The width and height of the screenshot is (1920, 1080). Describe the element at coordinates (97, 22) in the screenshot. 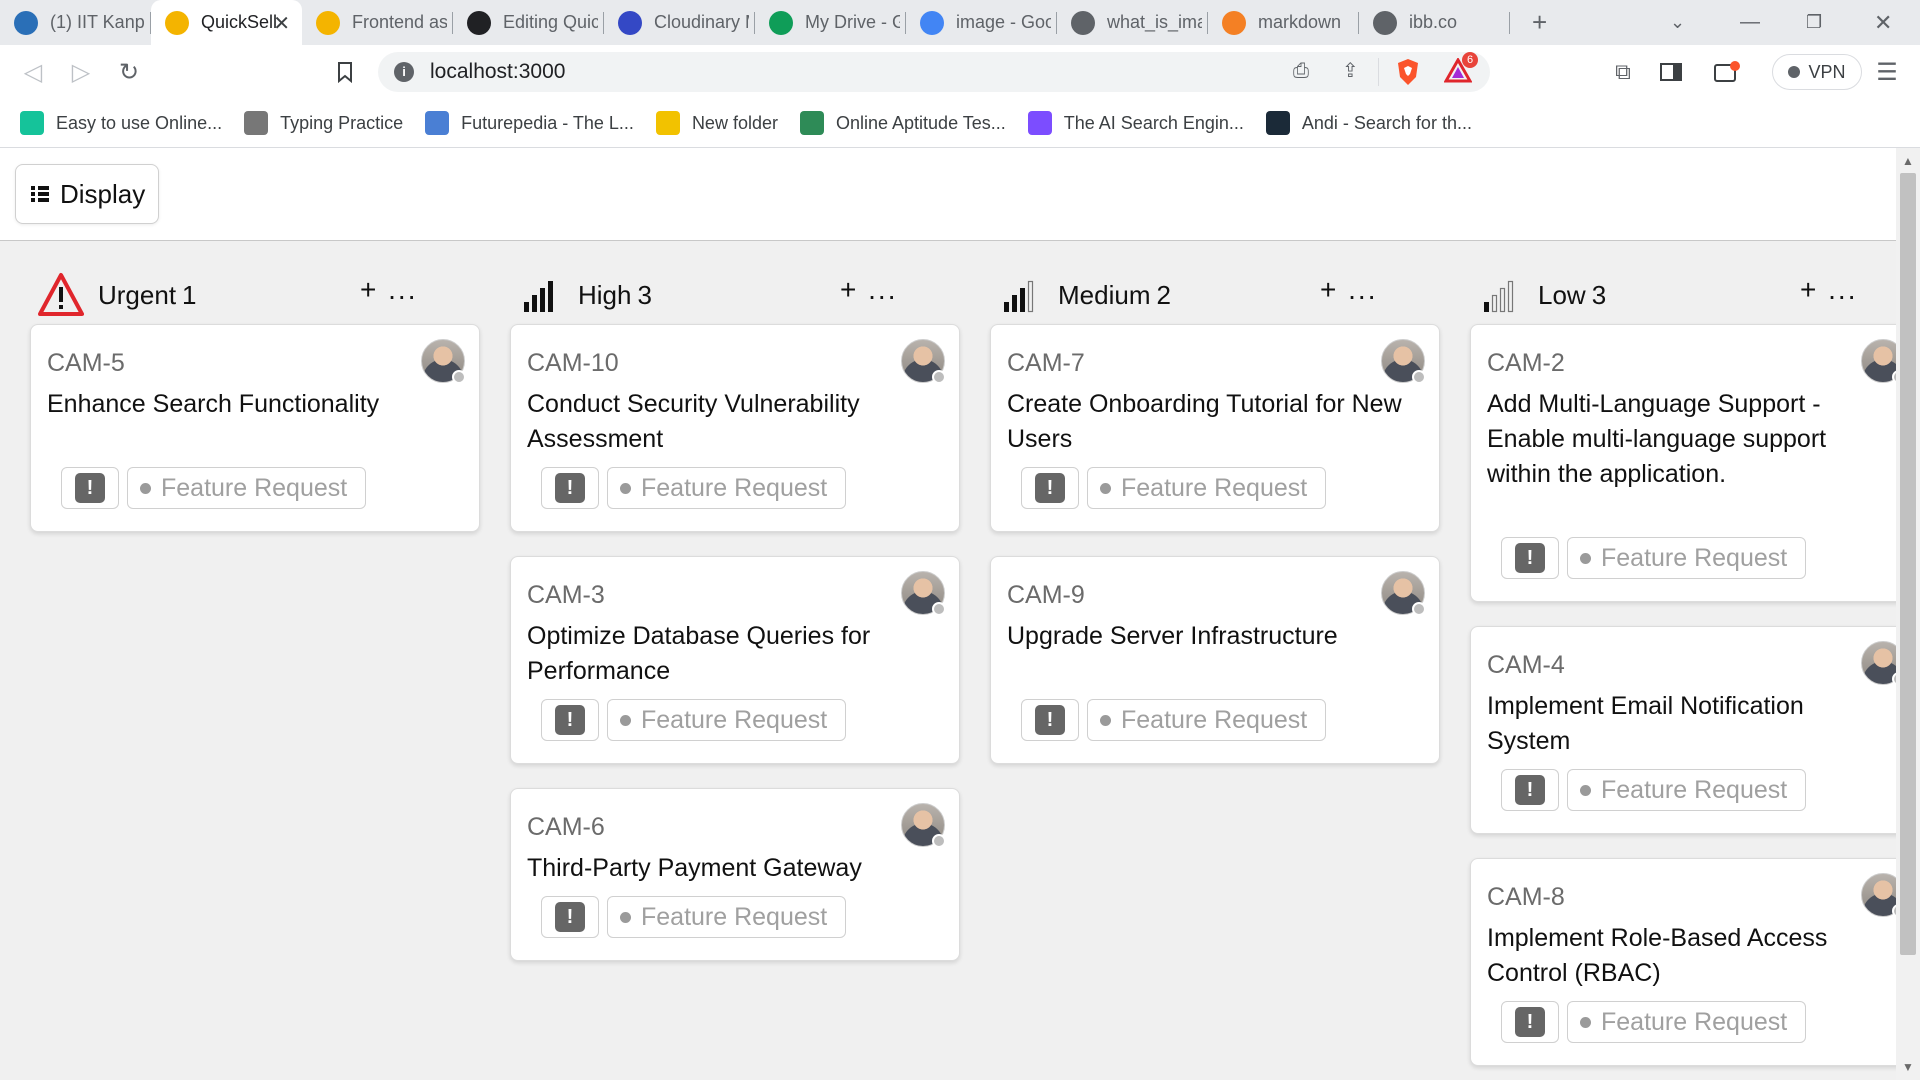

I see `tab-title: (1) IIT Kanpur` at that location.